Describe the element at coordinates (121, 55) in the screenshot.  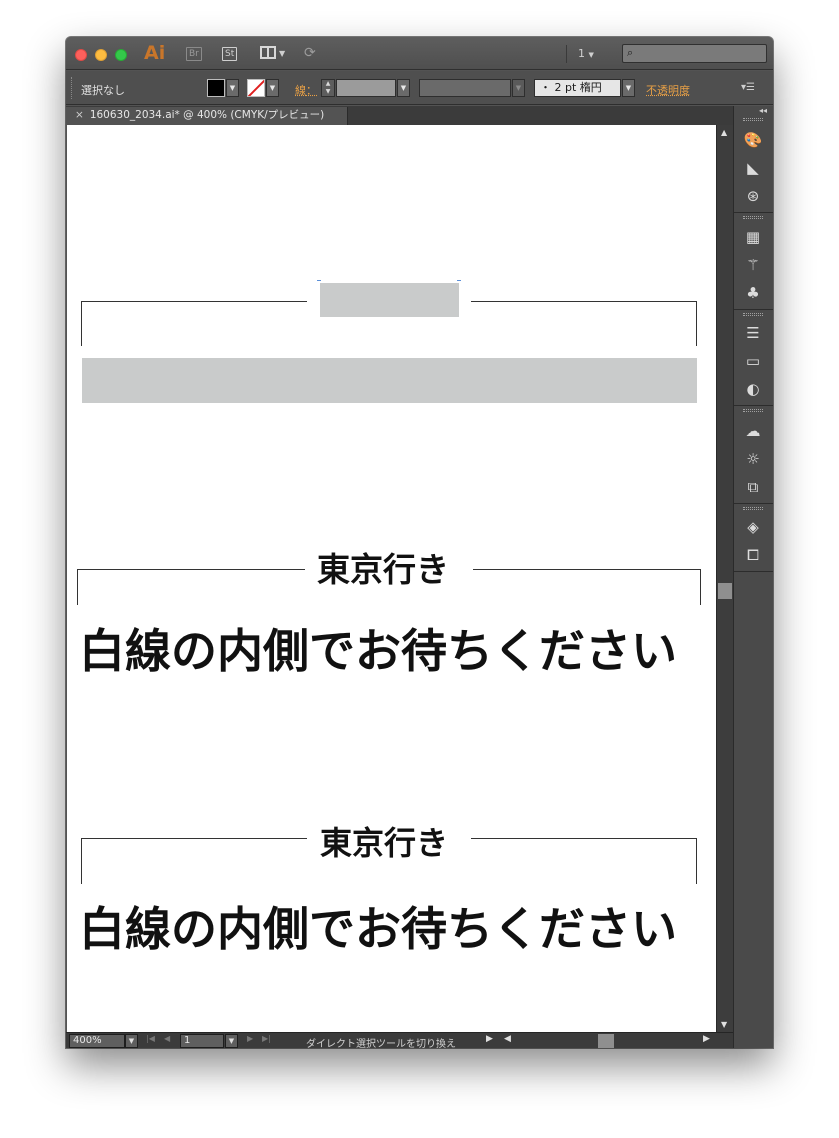
I see `zoom-button` at that location.